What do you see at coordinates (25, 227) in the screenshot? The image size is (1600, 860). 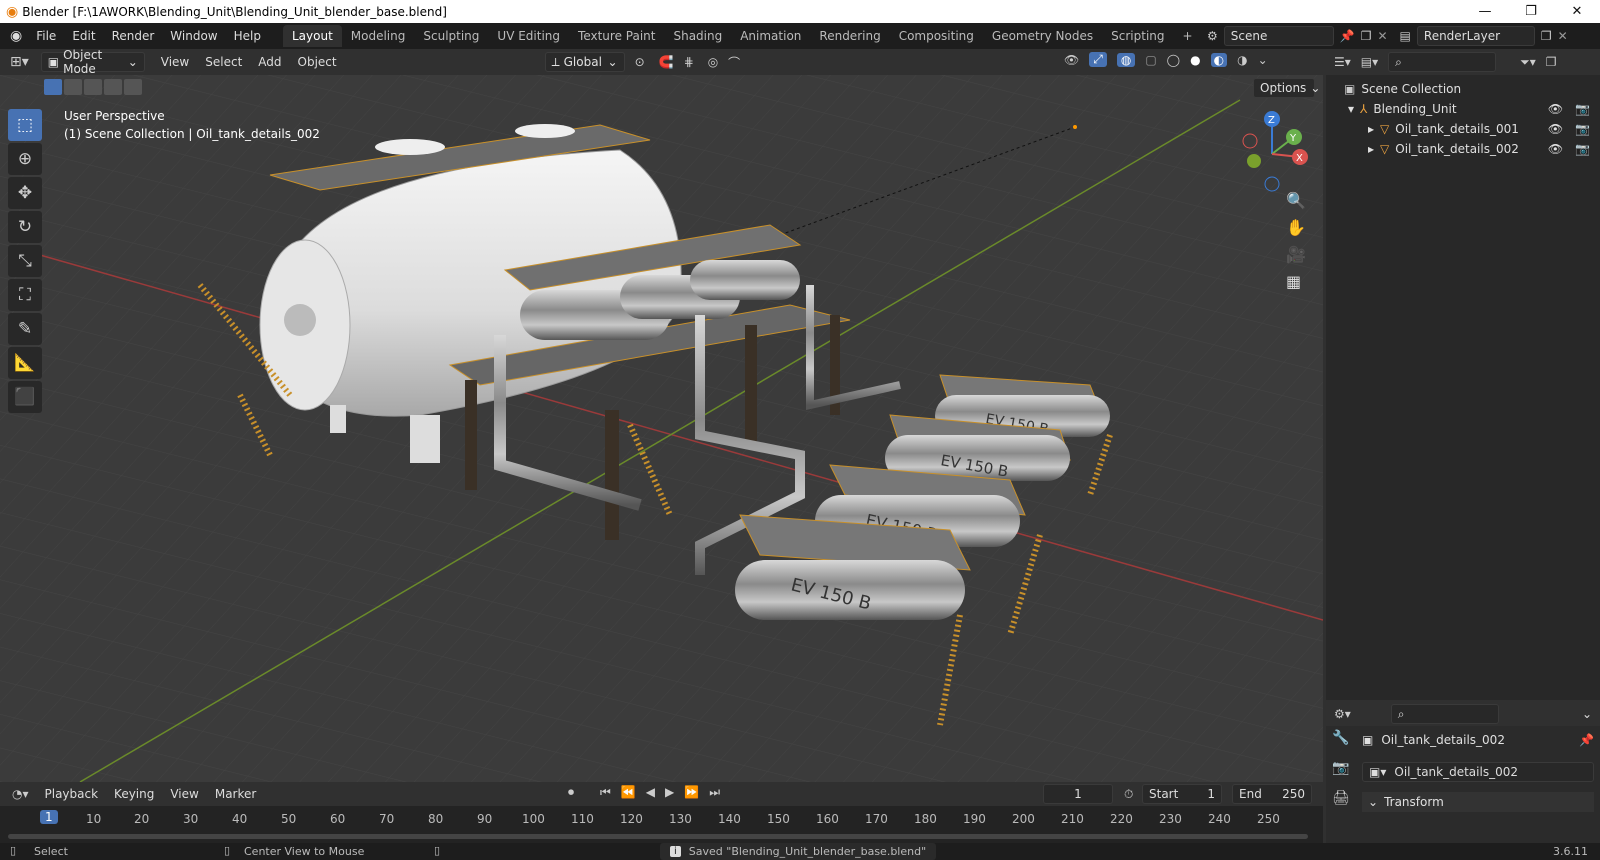 I see `rotate-icon: ↻` at bounding box center [25, 227].